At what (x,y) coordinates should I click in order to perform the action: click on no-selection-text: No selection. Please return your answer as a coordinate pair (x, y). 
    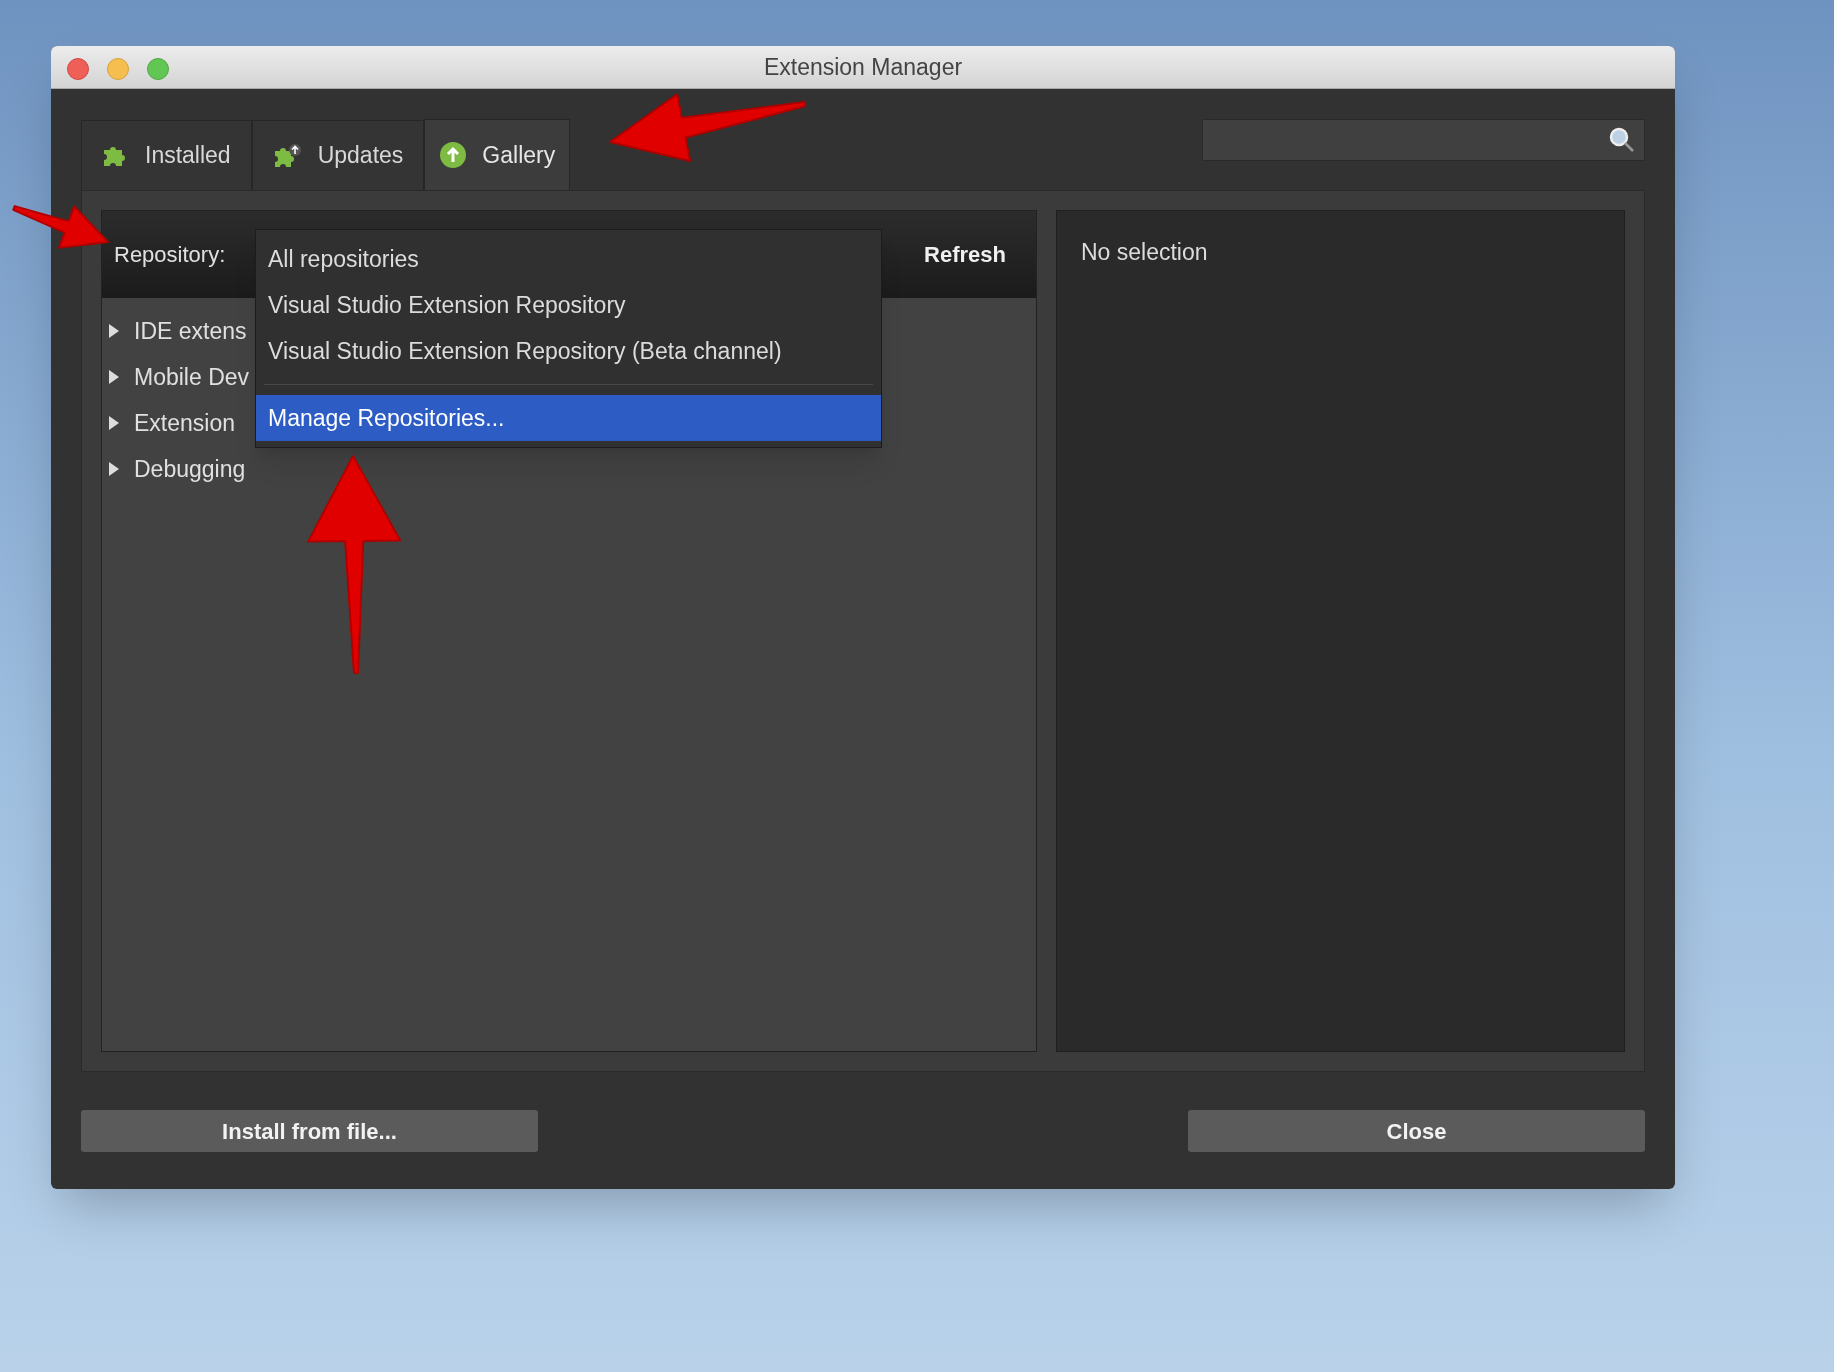
    Looking at the image, I should click on (1144, 252).